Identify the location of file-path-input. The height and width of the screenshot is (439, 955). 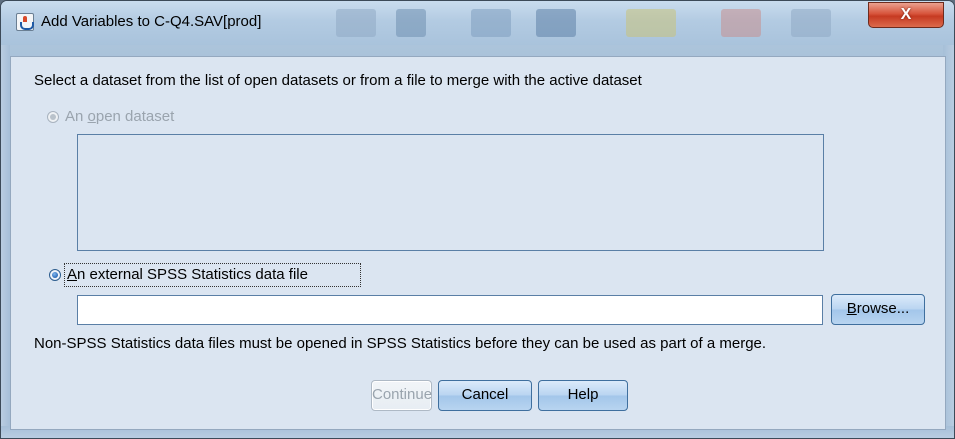
(450, 310).